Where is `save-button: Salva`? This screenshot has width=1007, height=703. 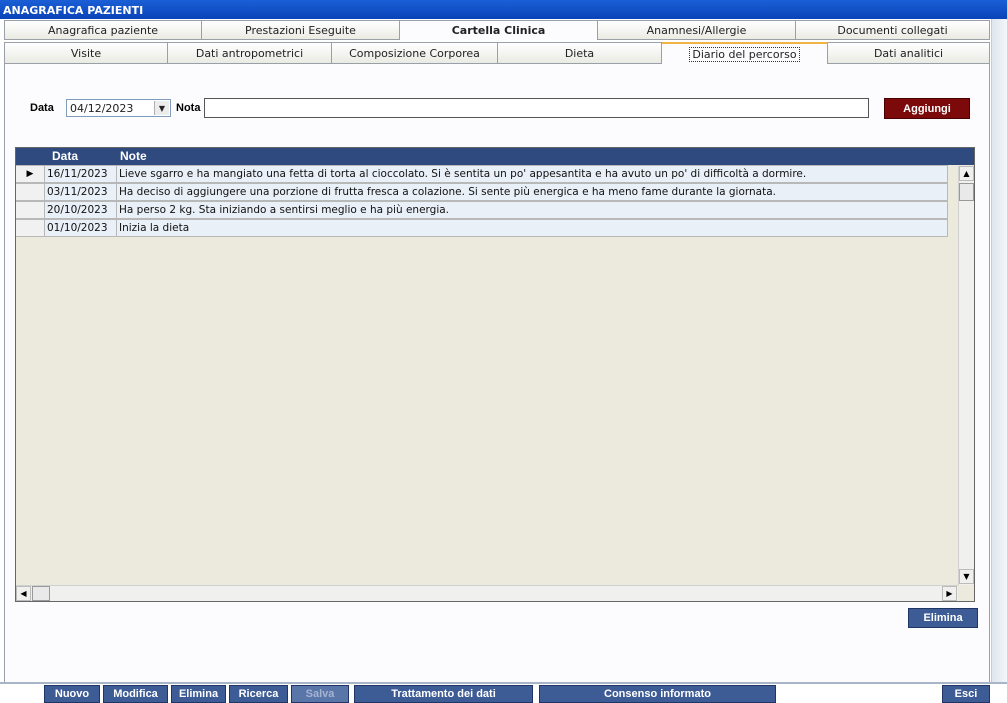 save-button: Salva is located at coordinates (320, 694).